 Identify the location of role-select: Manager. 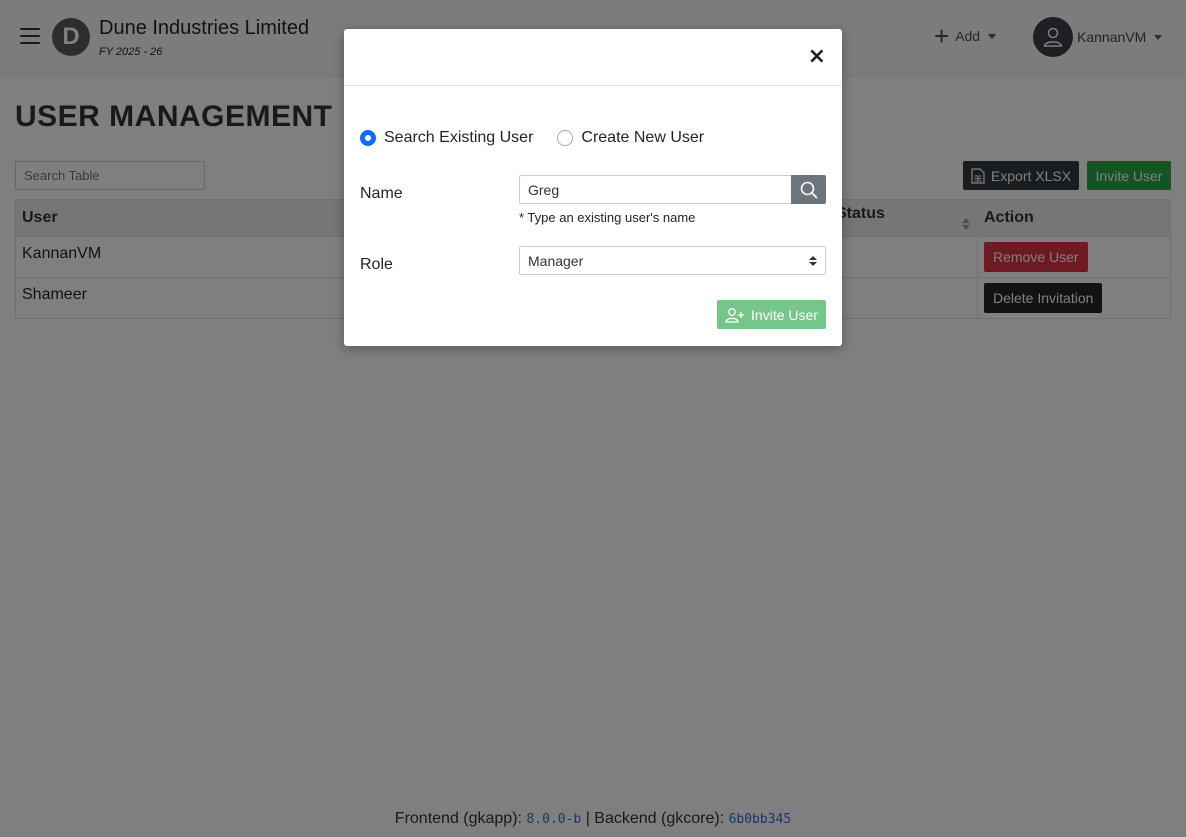
(672, 260).